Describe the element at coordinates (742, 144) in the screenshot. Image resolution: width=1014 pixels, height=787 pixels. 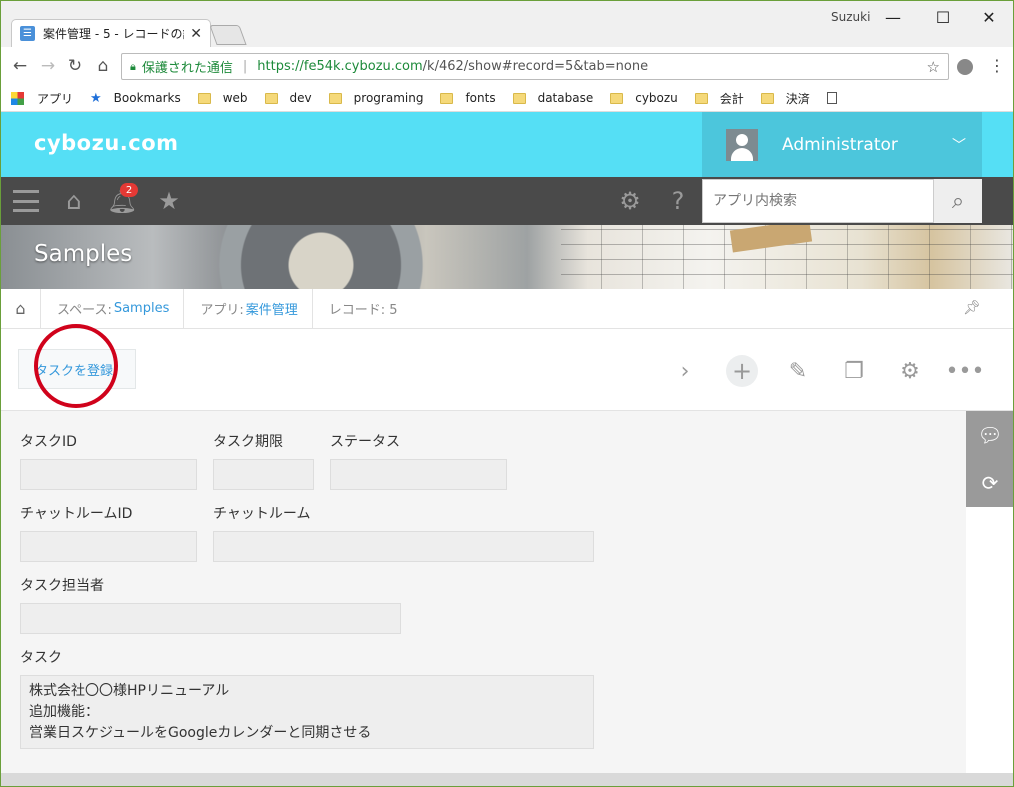
I see `avatar` at that location.